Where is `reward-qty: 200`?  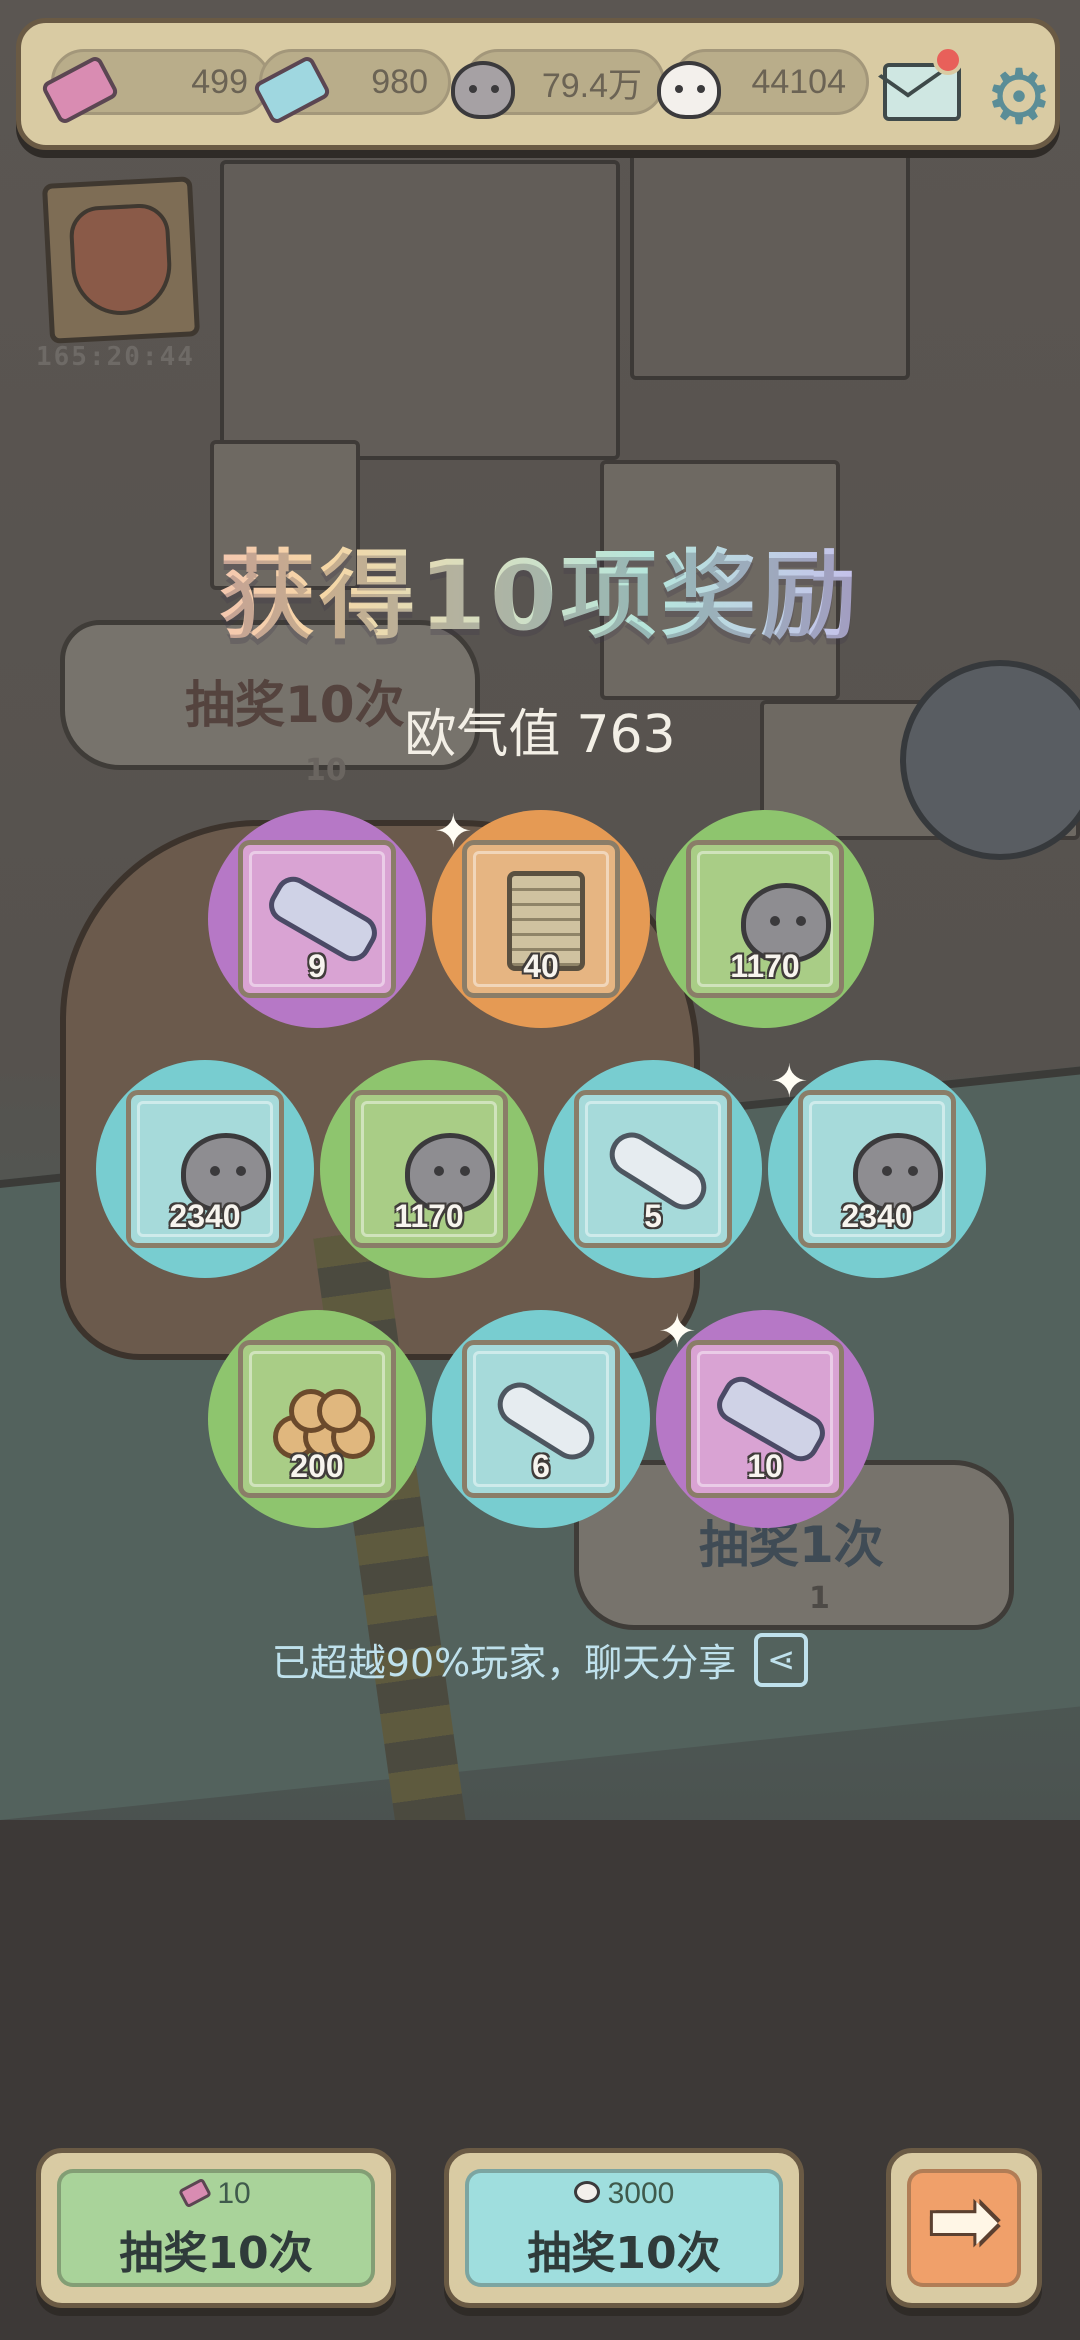 reward-qty: 200 is located at coordinates (317, 1466).